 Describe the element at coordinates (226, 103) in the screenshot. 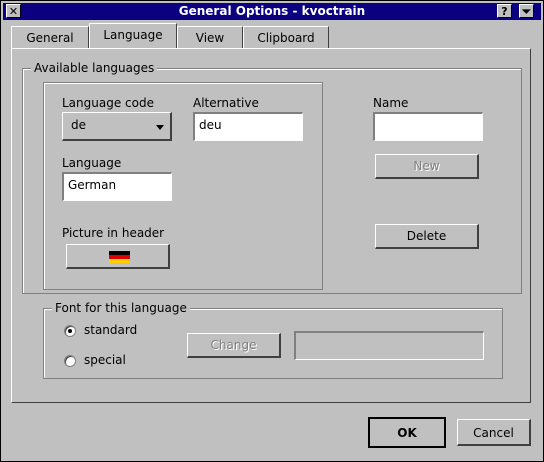

I see `alternative-label: Alternative` at that location.